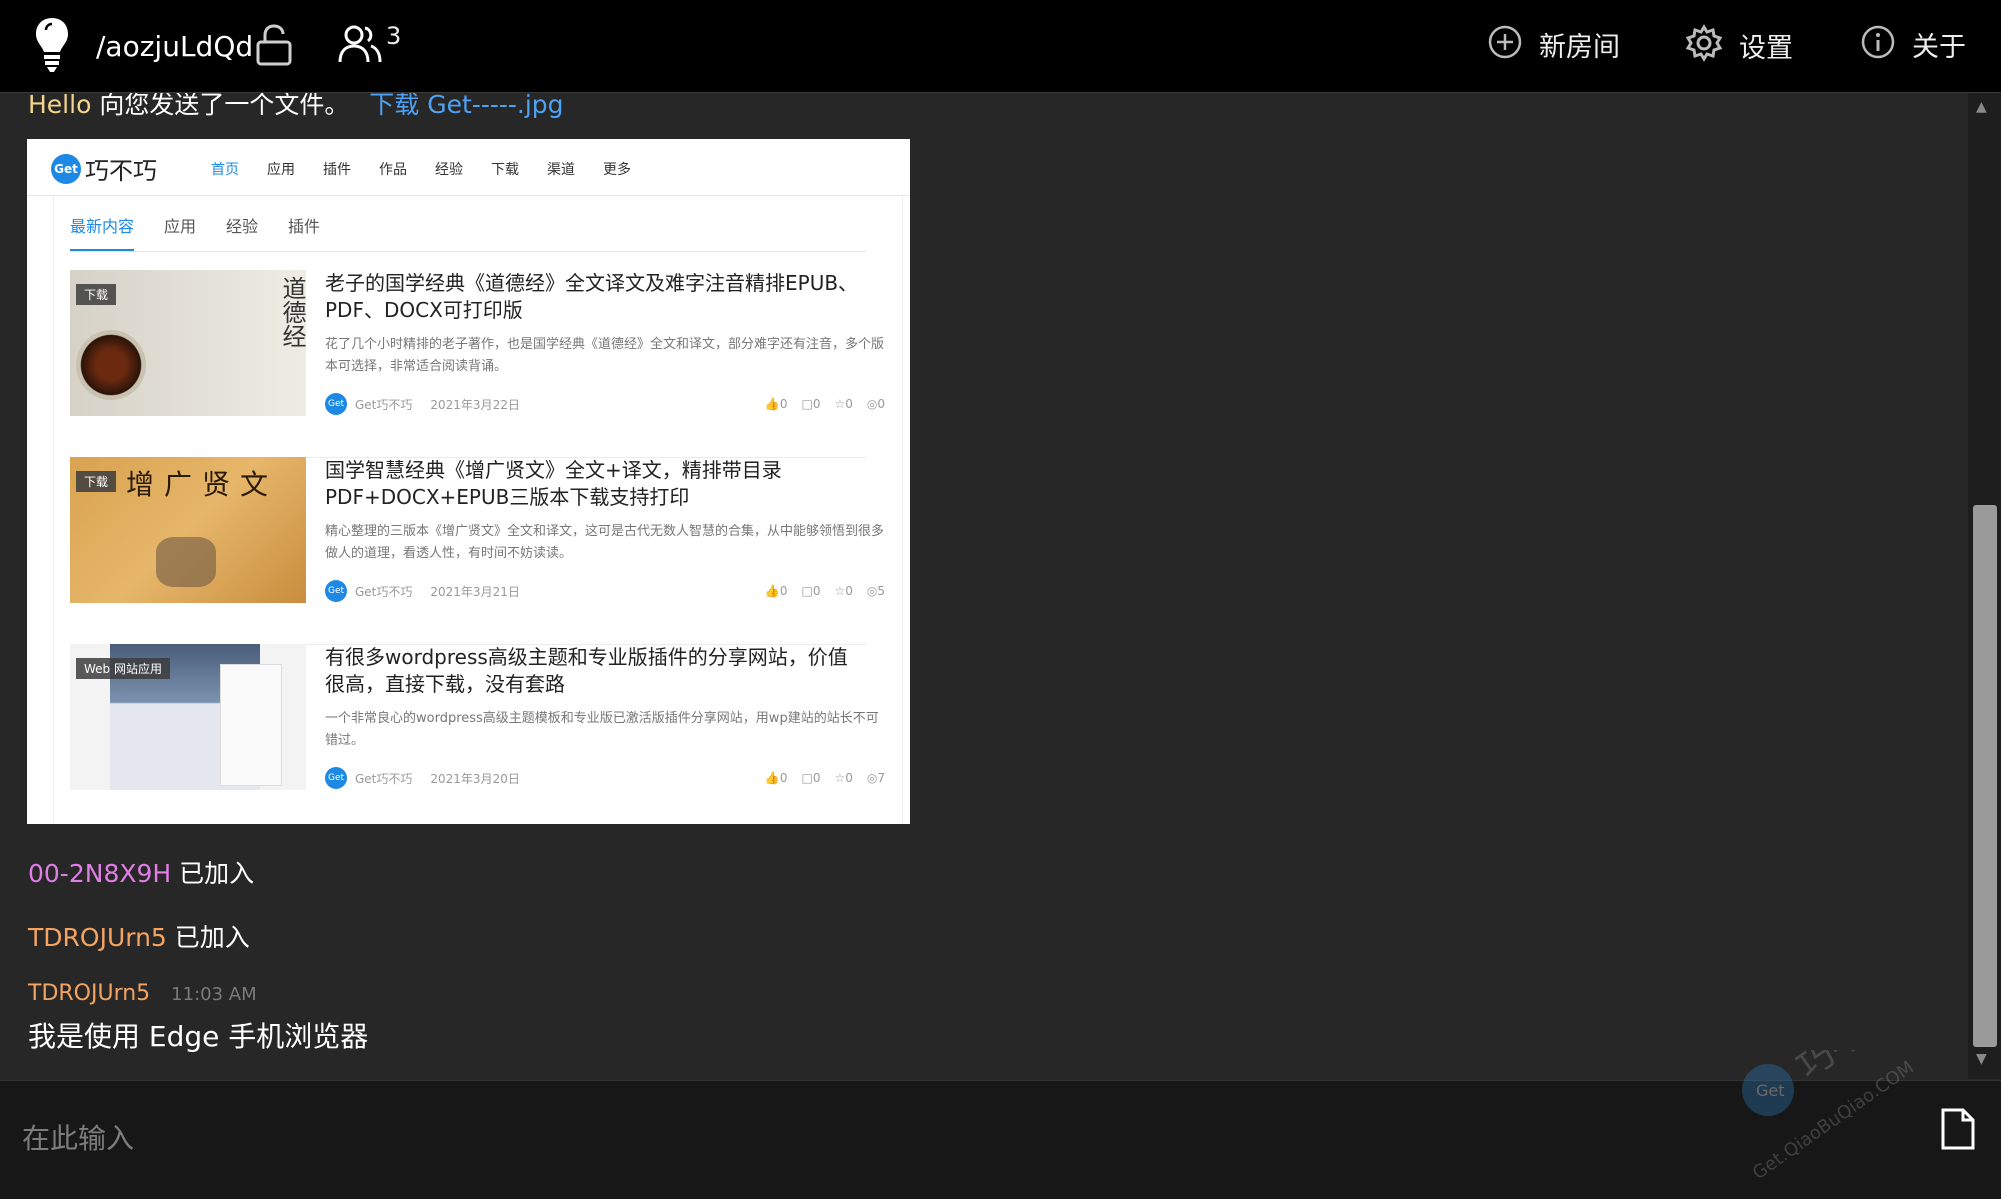  I want to click on message-sender: TDROJUrn5, so click(89, 993).